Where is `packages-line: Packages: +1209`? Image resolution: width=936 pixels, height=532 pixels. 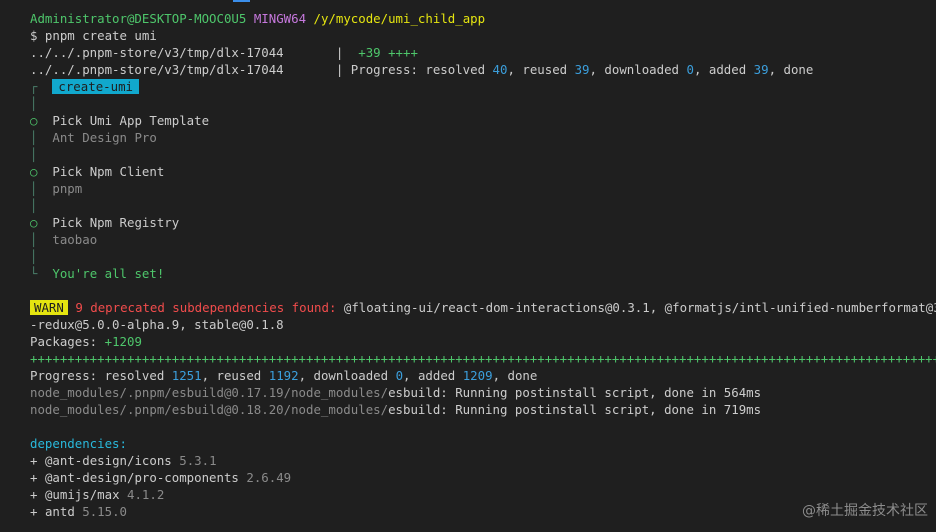
packages-line: Packages: +1209 is located at coordinates (86, 341).